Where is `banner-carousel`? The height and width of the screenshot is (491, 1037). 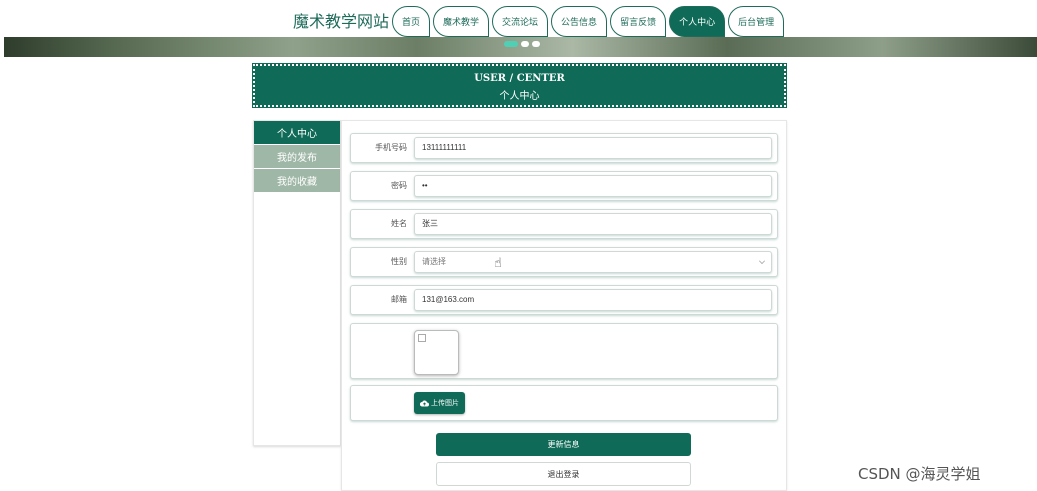 banner-carousel is located at coordinates (520, 47).